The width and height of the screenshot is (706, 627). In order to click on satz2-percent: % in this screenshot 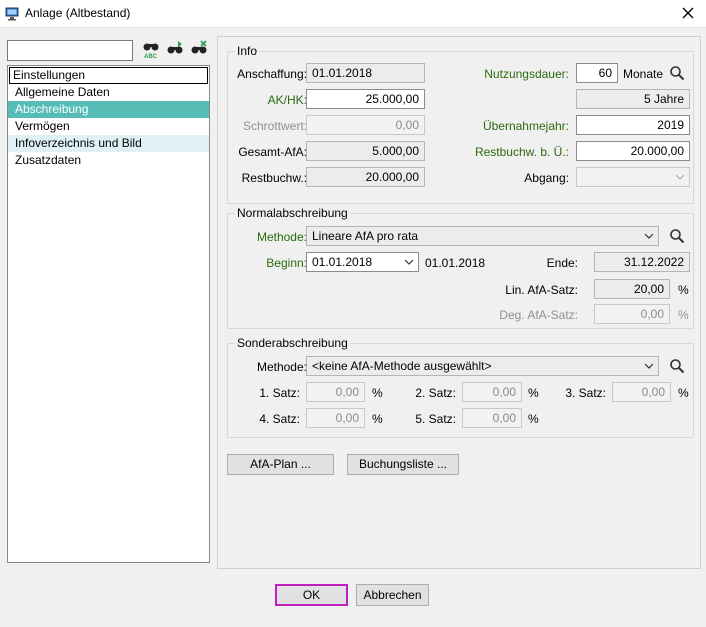, I will do `click(533, 393)`.